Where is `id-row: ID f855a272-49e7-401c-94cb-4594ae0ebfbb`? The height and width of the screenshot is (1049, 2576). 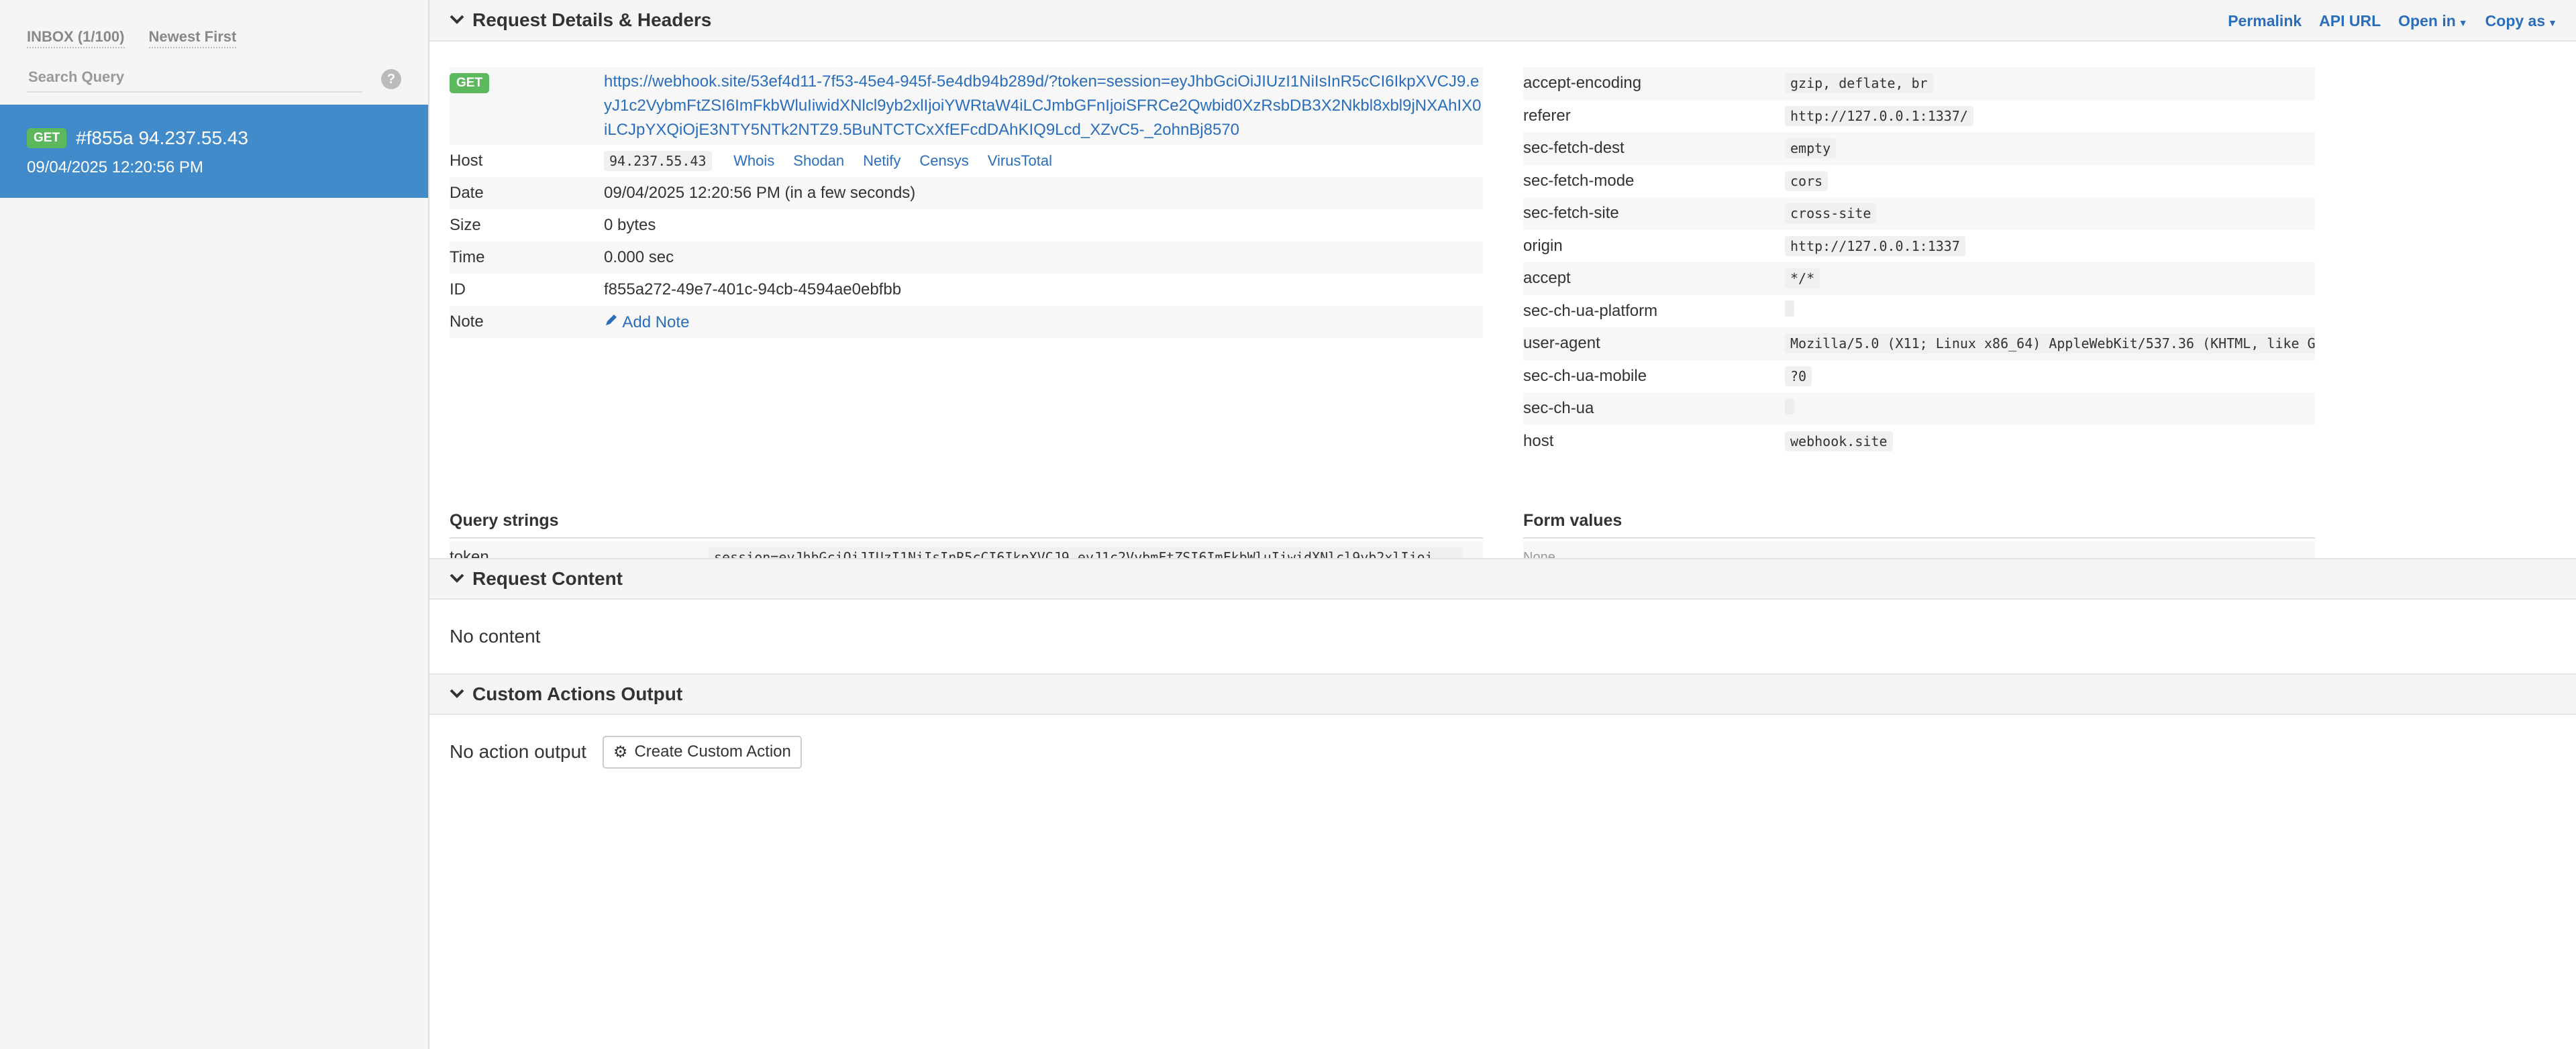 id-row: ID f855a272-49e7-401c-94cb-4594ae0ebfbb is located at coordinates (966, 290).